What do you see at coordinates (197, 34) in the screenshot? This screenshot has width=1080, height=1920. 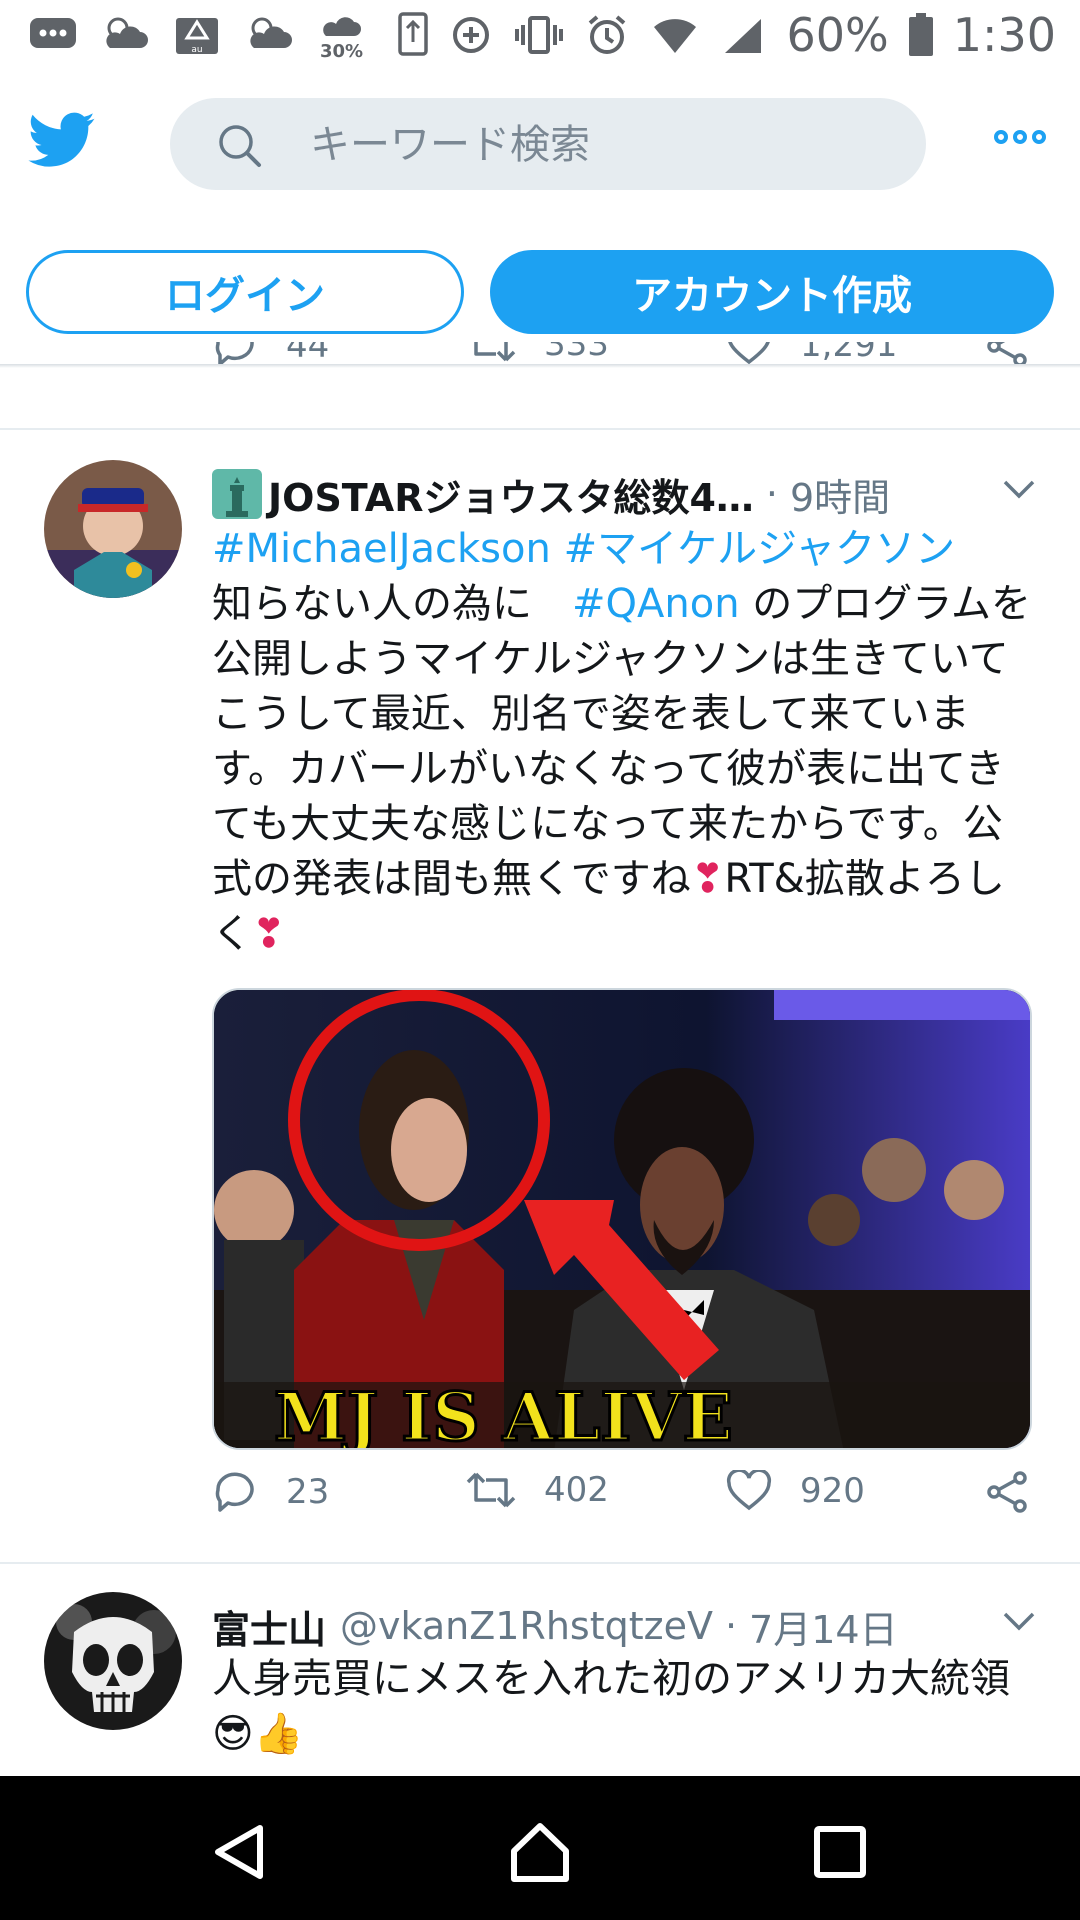 I see `au-app-icon: au` at bounding box center [197, 34].